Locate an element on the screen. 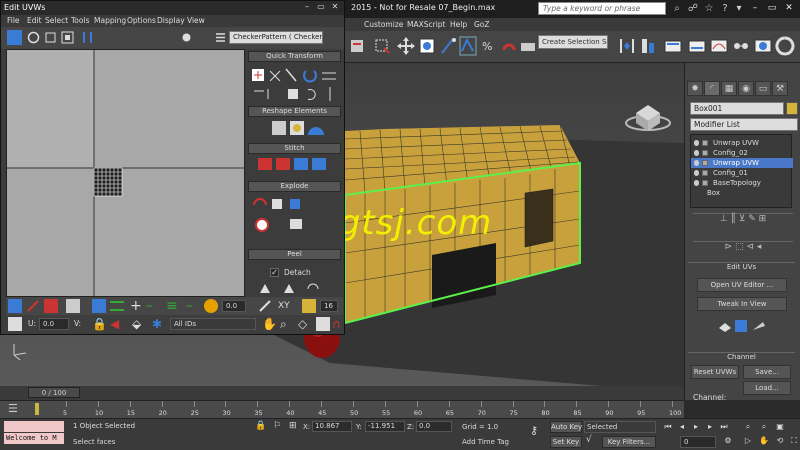  freeform-icon is located at coordinates (67, 37).